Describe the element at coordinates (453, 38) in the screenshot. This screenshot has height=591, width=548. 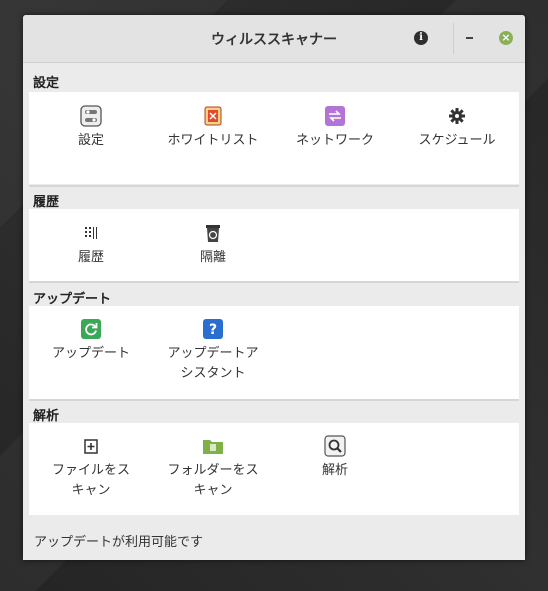
I see `titlebar-separator` at that location.